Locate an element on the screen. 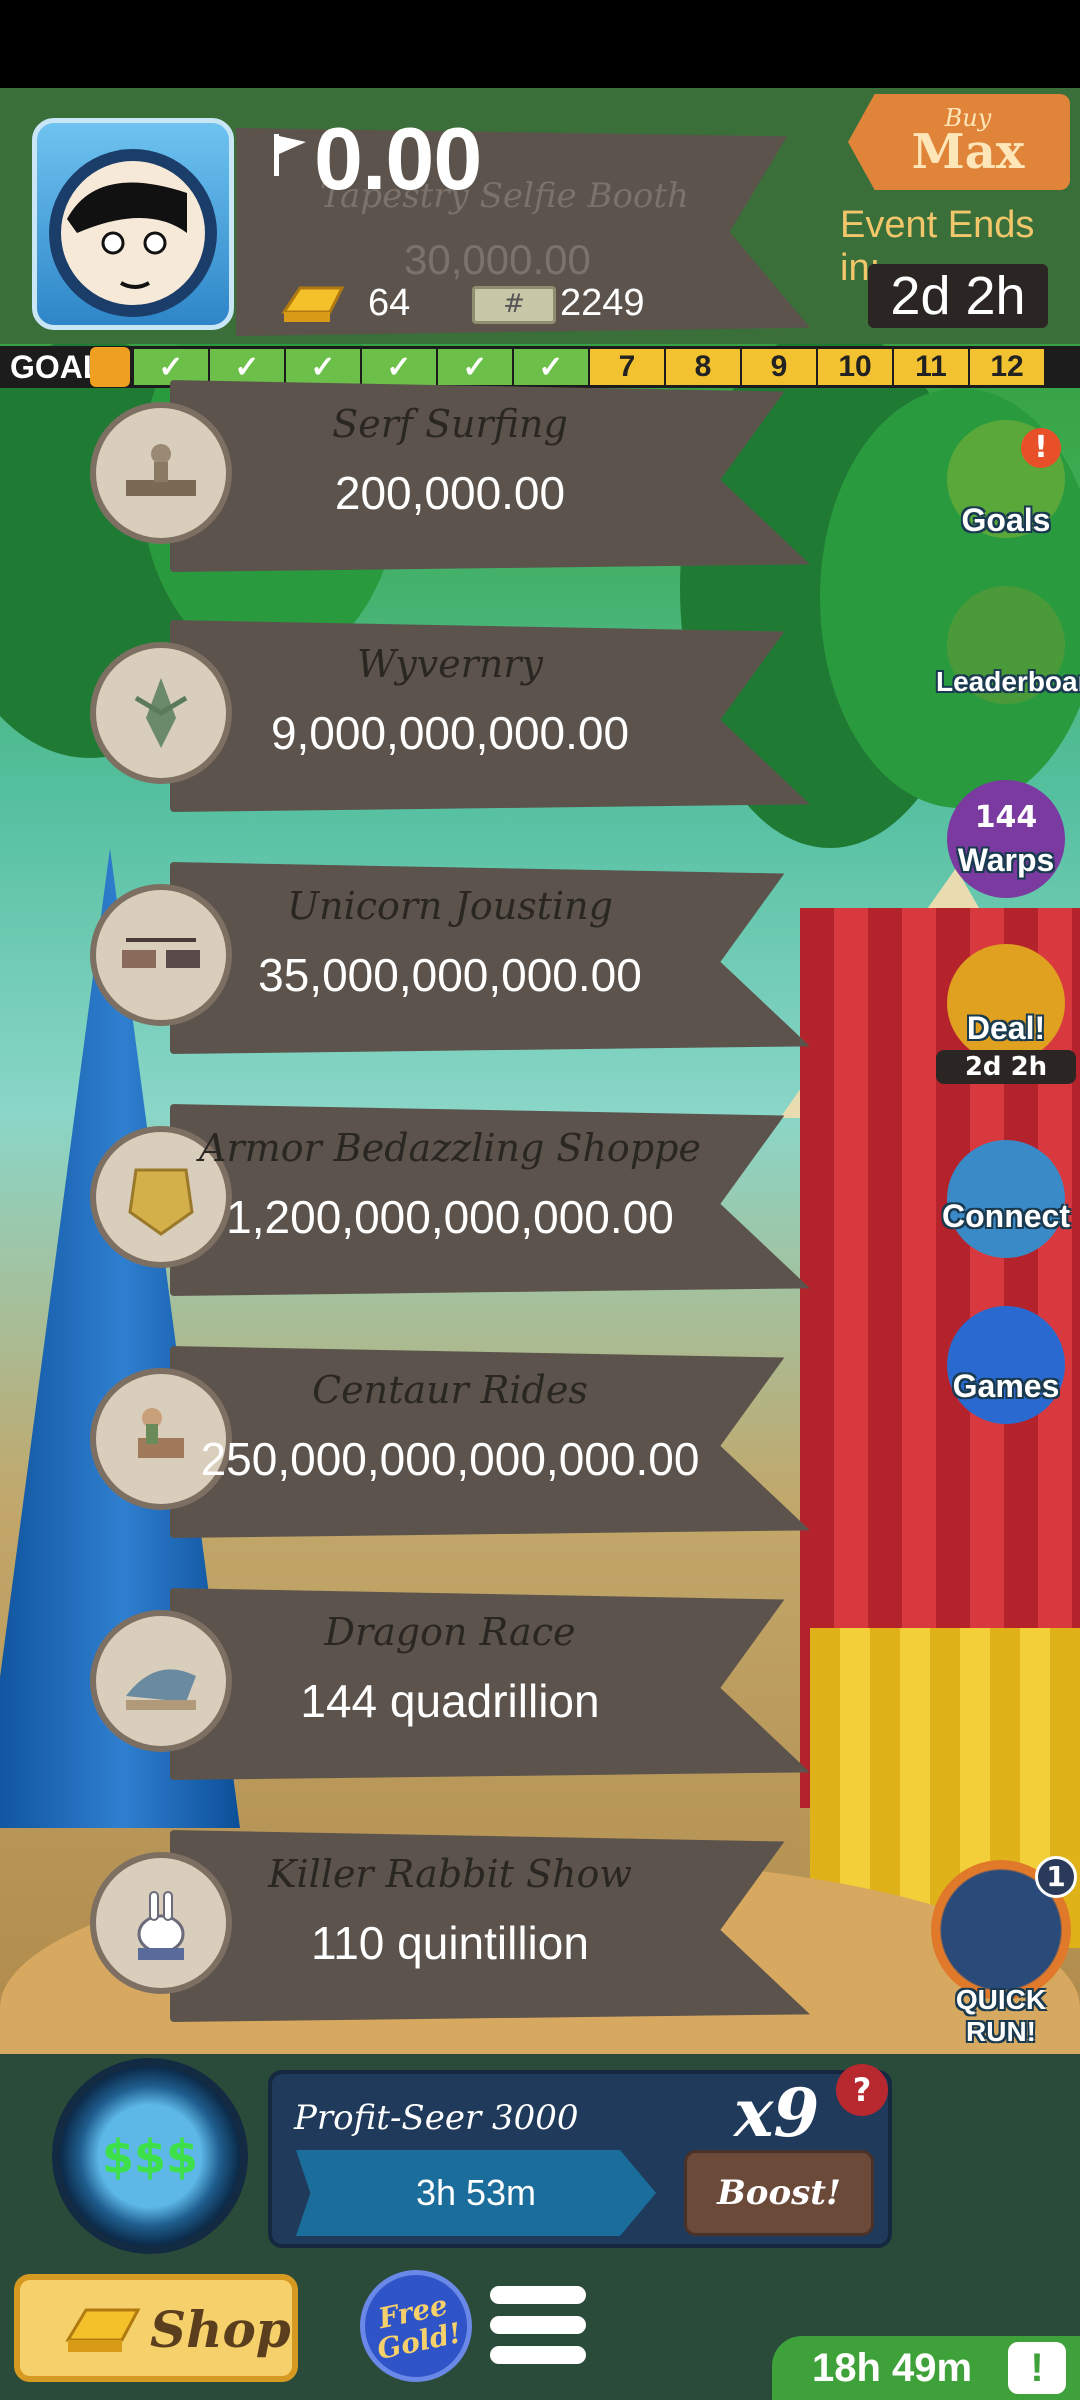 The height and width of the screenshot is (2400, 1080). buy-max-button: Buy Max is located at coordinates (959, 142).